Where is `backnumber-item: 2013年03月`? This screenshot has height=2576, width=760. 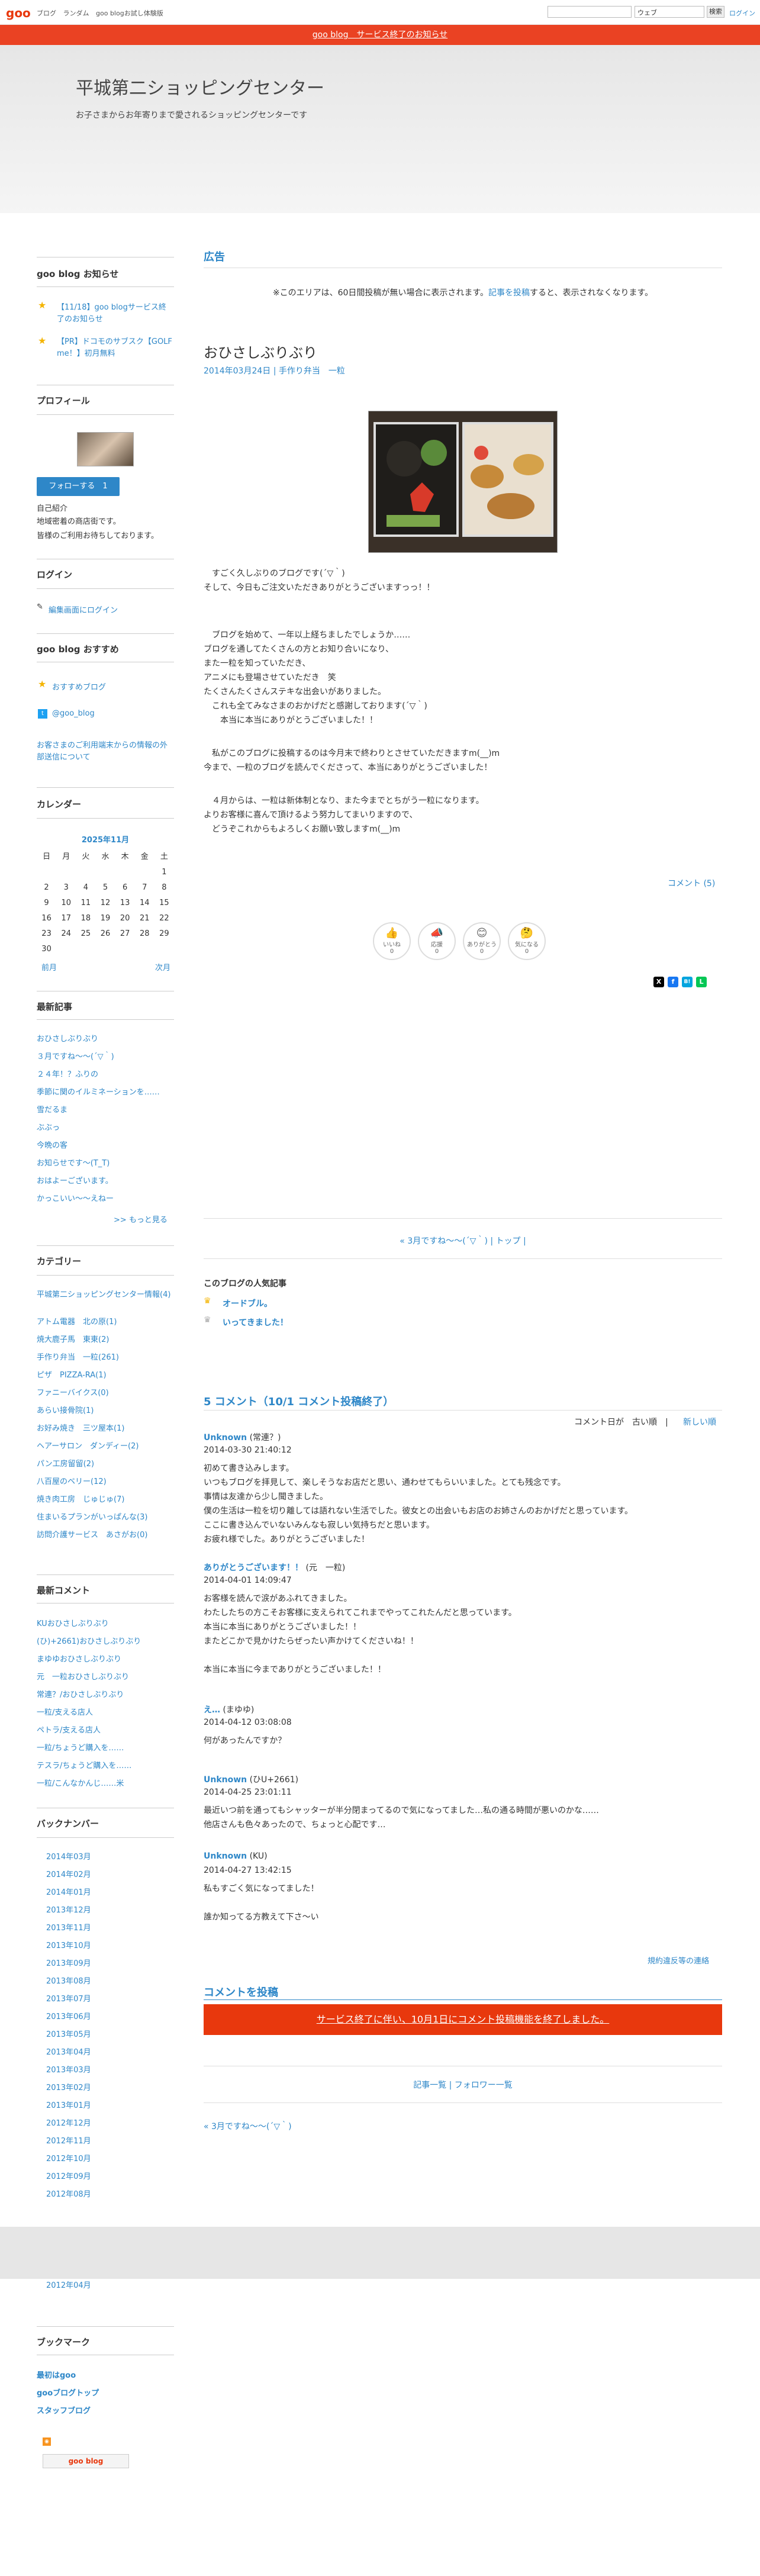
backnumber-item: 2013年03月 is located at coordinates (68, 2069).